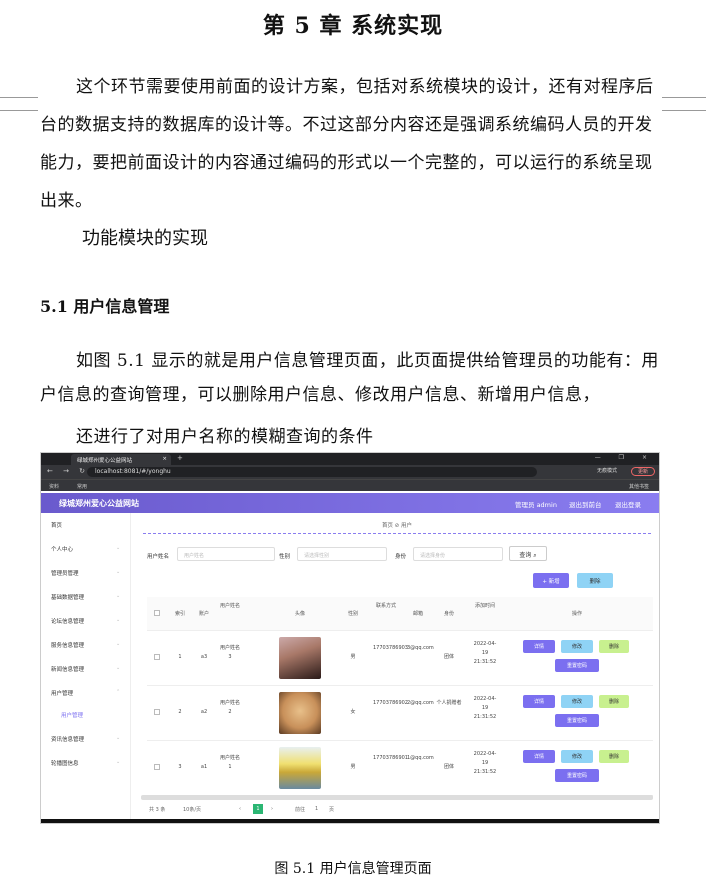 The height and width of the screenshot is (892, 706). I want to click on browser-addressbar: ← → ↻ localhost:8081/#/yonghu 无痕模式 更新, so click(350, 472).